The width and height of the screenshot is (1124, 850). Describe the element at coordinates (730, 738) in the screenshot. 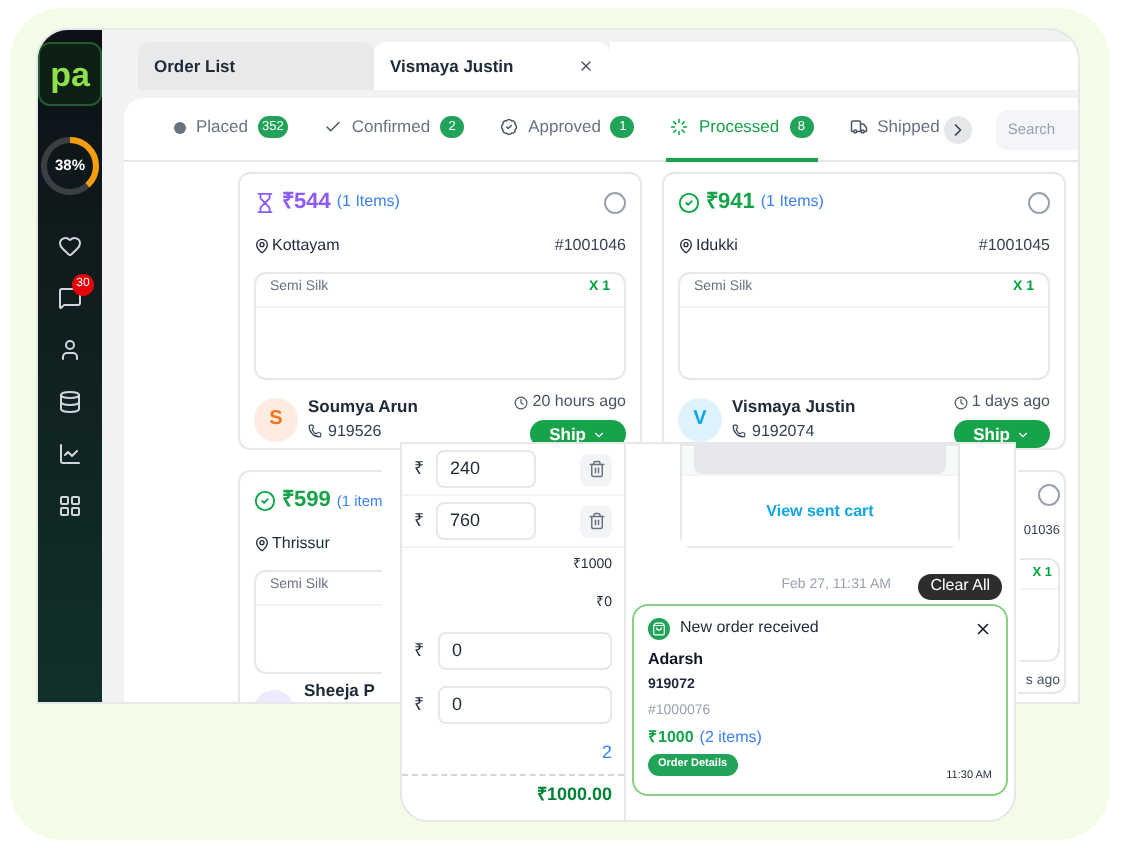

I see `item-count: (2 items)` at that location.